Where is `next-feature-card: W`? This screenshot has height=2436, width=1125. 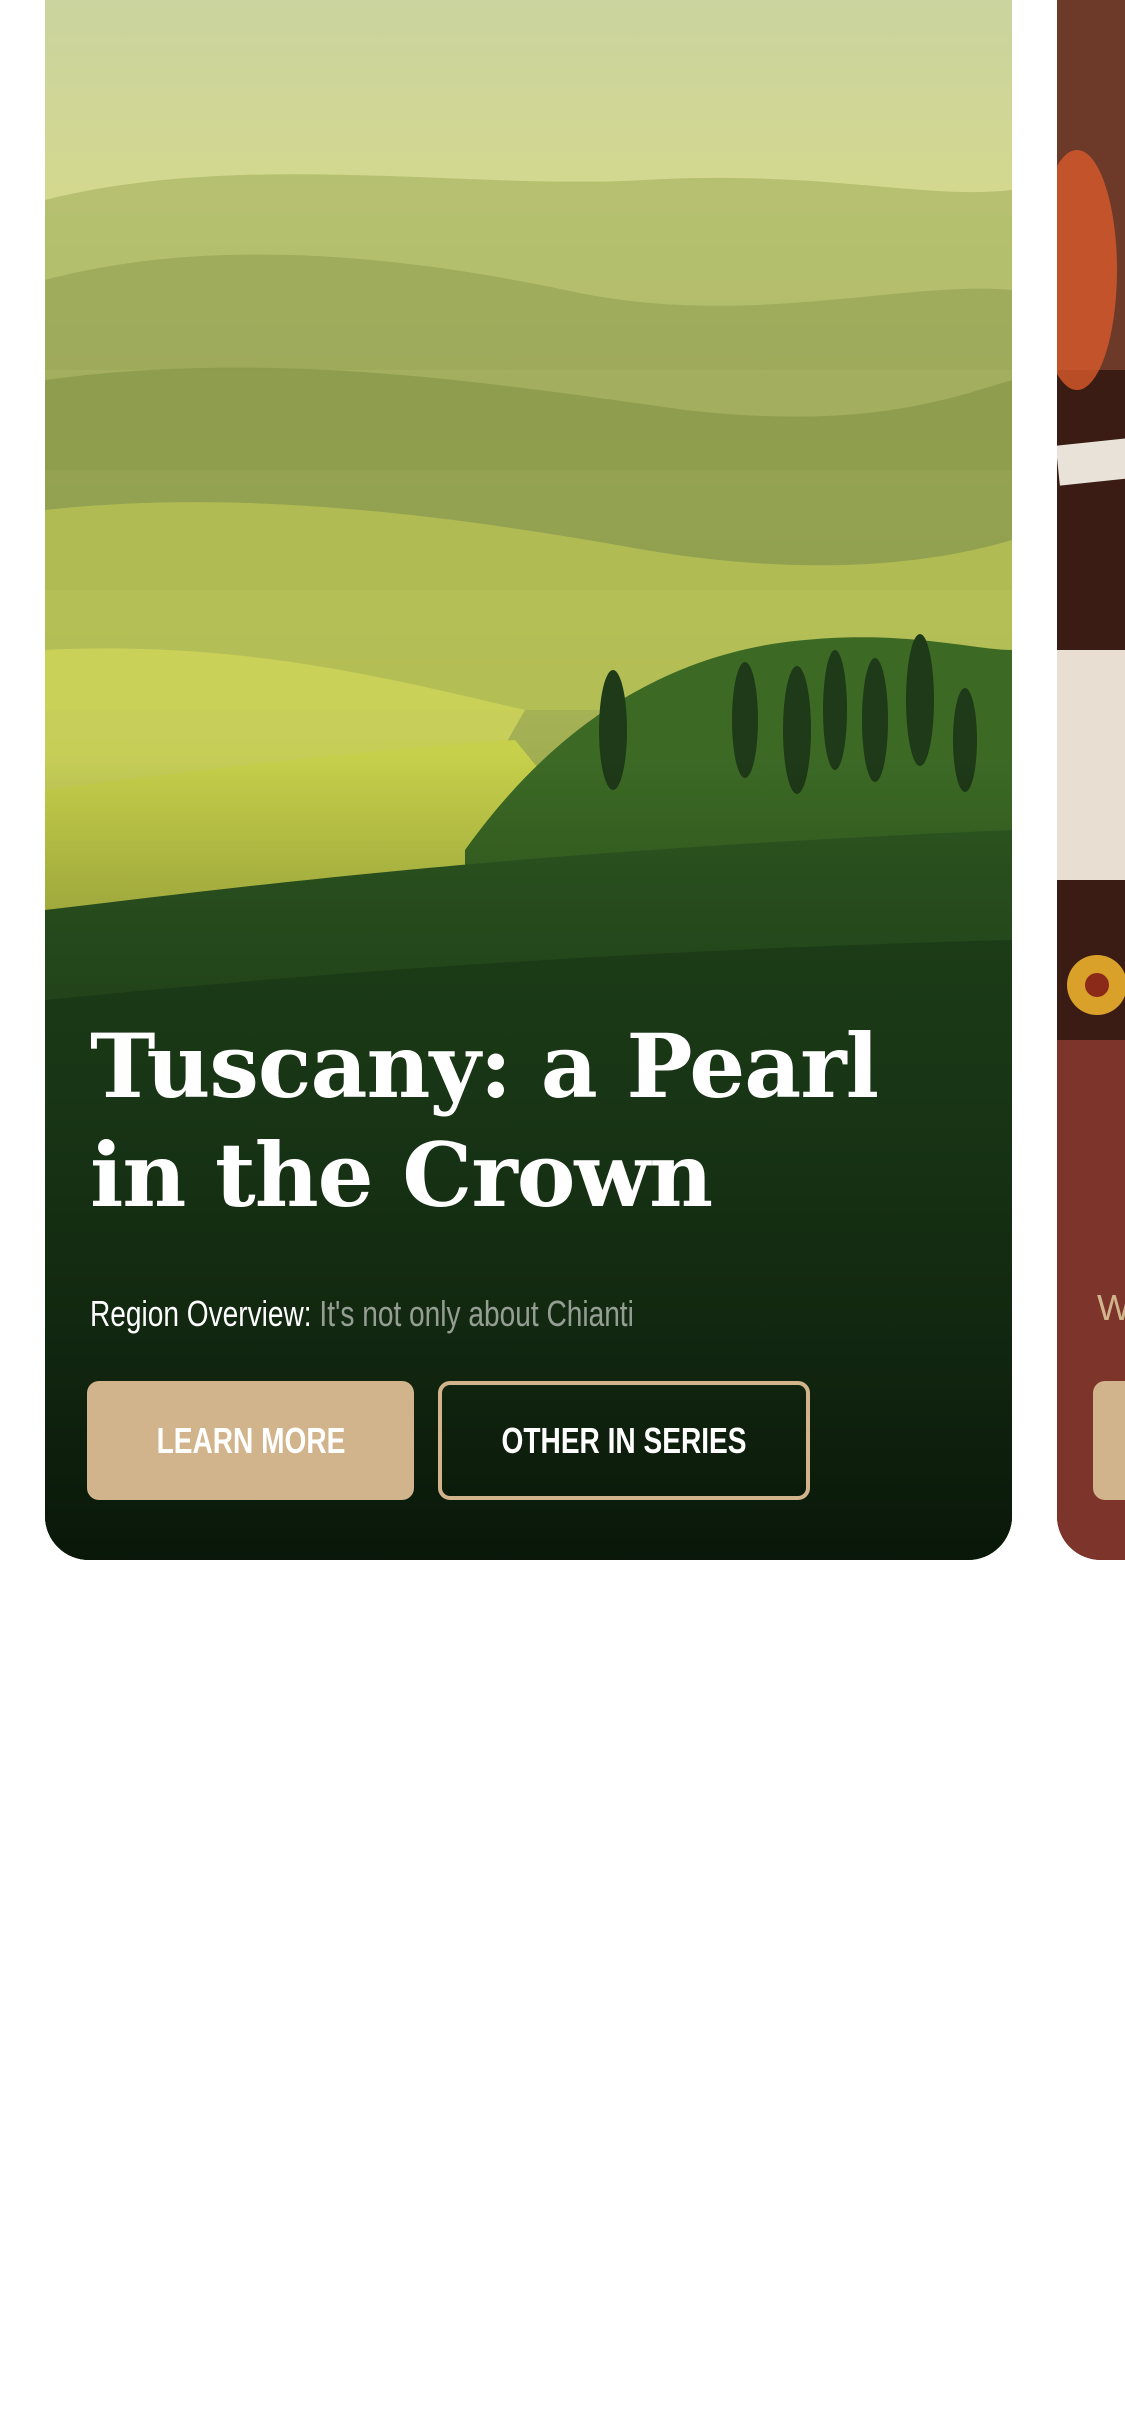 next-feature-card: W is located at coordinates (1091, 780).